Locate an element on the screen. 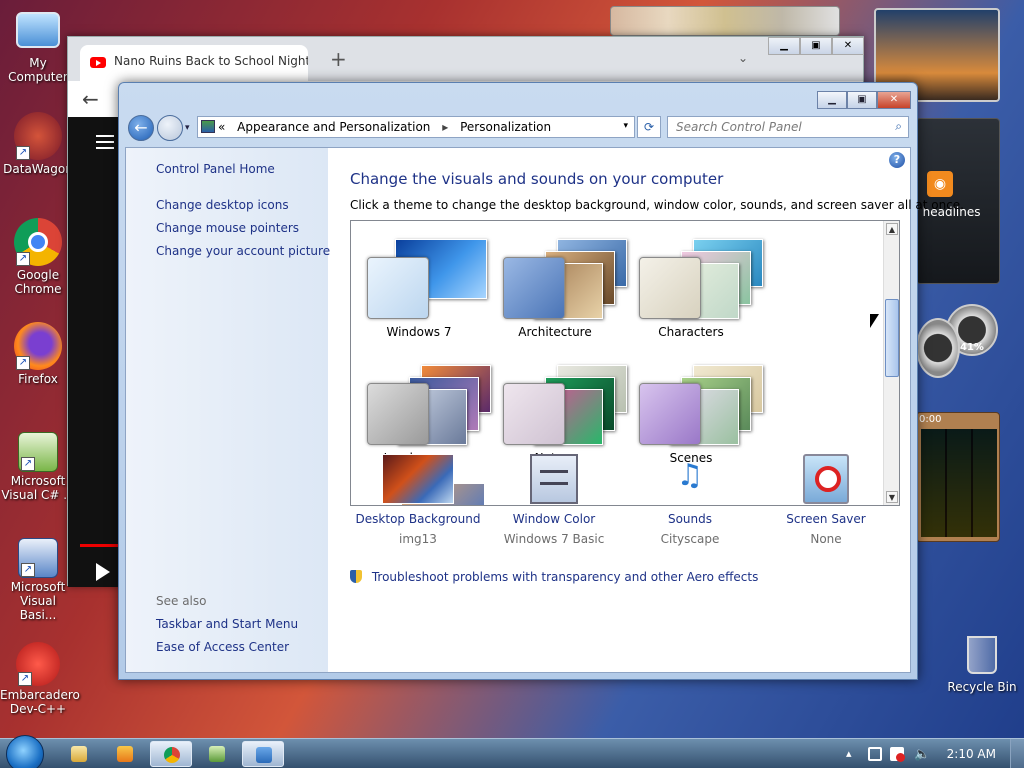 The image size is (1024, 768). taskbar-media-player is located at coordinates (125, 754).